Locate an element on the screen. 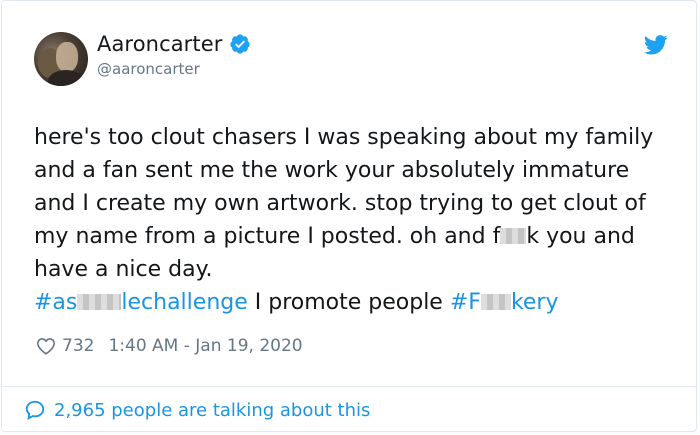 The height and width of the screenshot is (435, 700). speech-bubble-icon is located at coordinates (35, 410).